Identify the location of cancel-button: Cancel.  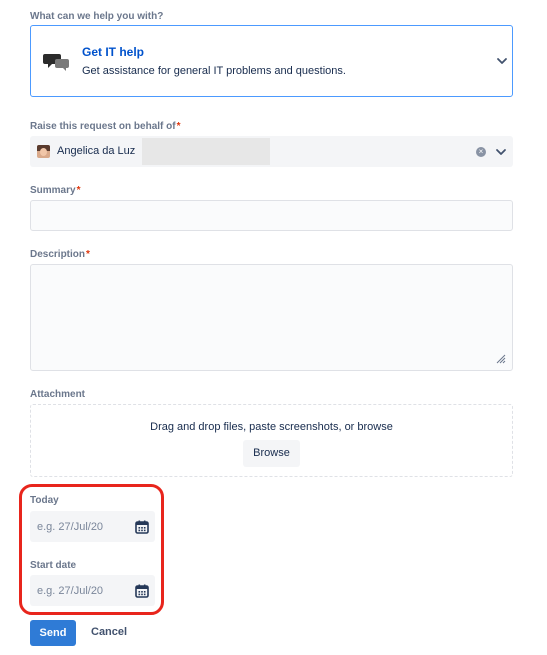
(109, 632).